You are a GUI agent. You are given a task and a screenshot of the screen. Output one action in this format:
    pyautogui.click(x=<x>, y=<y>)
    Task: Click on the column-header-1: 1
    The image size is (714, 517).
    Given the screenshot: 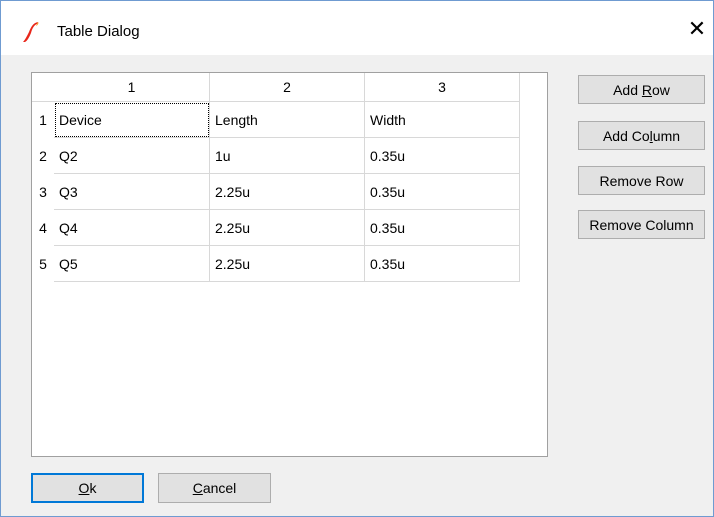 What is the action you would take?
    pyautogui.click(x=132, y=87)
    